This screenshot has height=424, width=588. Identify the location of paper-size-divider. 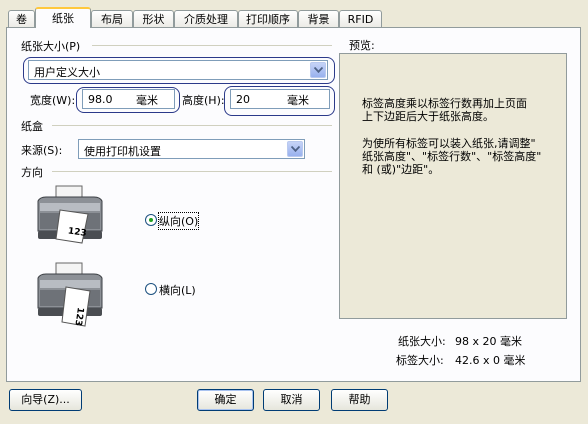
(212, 45).